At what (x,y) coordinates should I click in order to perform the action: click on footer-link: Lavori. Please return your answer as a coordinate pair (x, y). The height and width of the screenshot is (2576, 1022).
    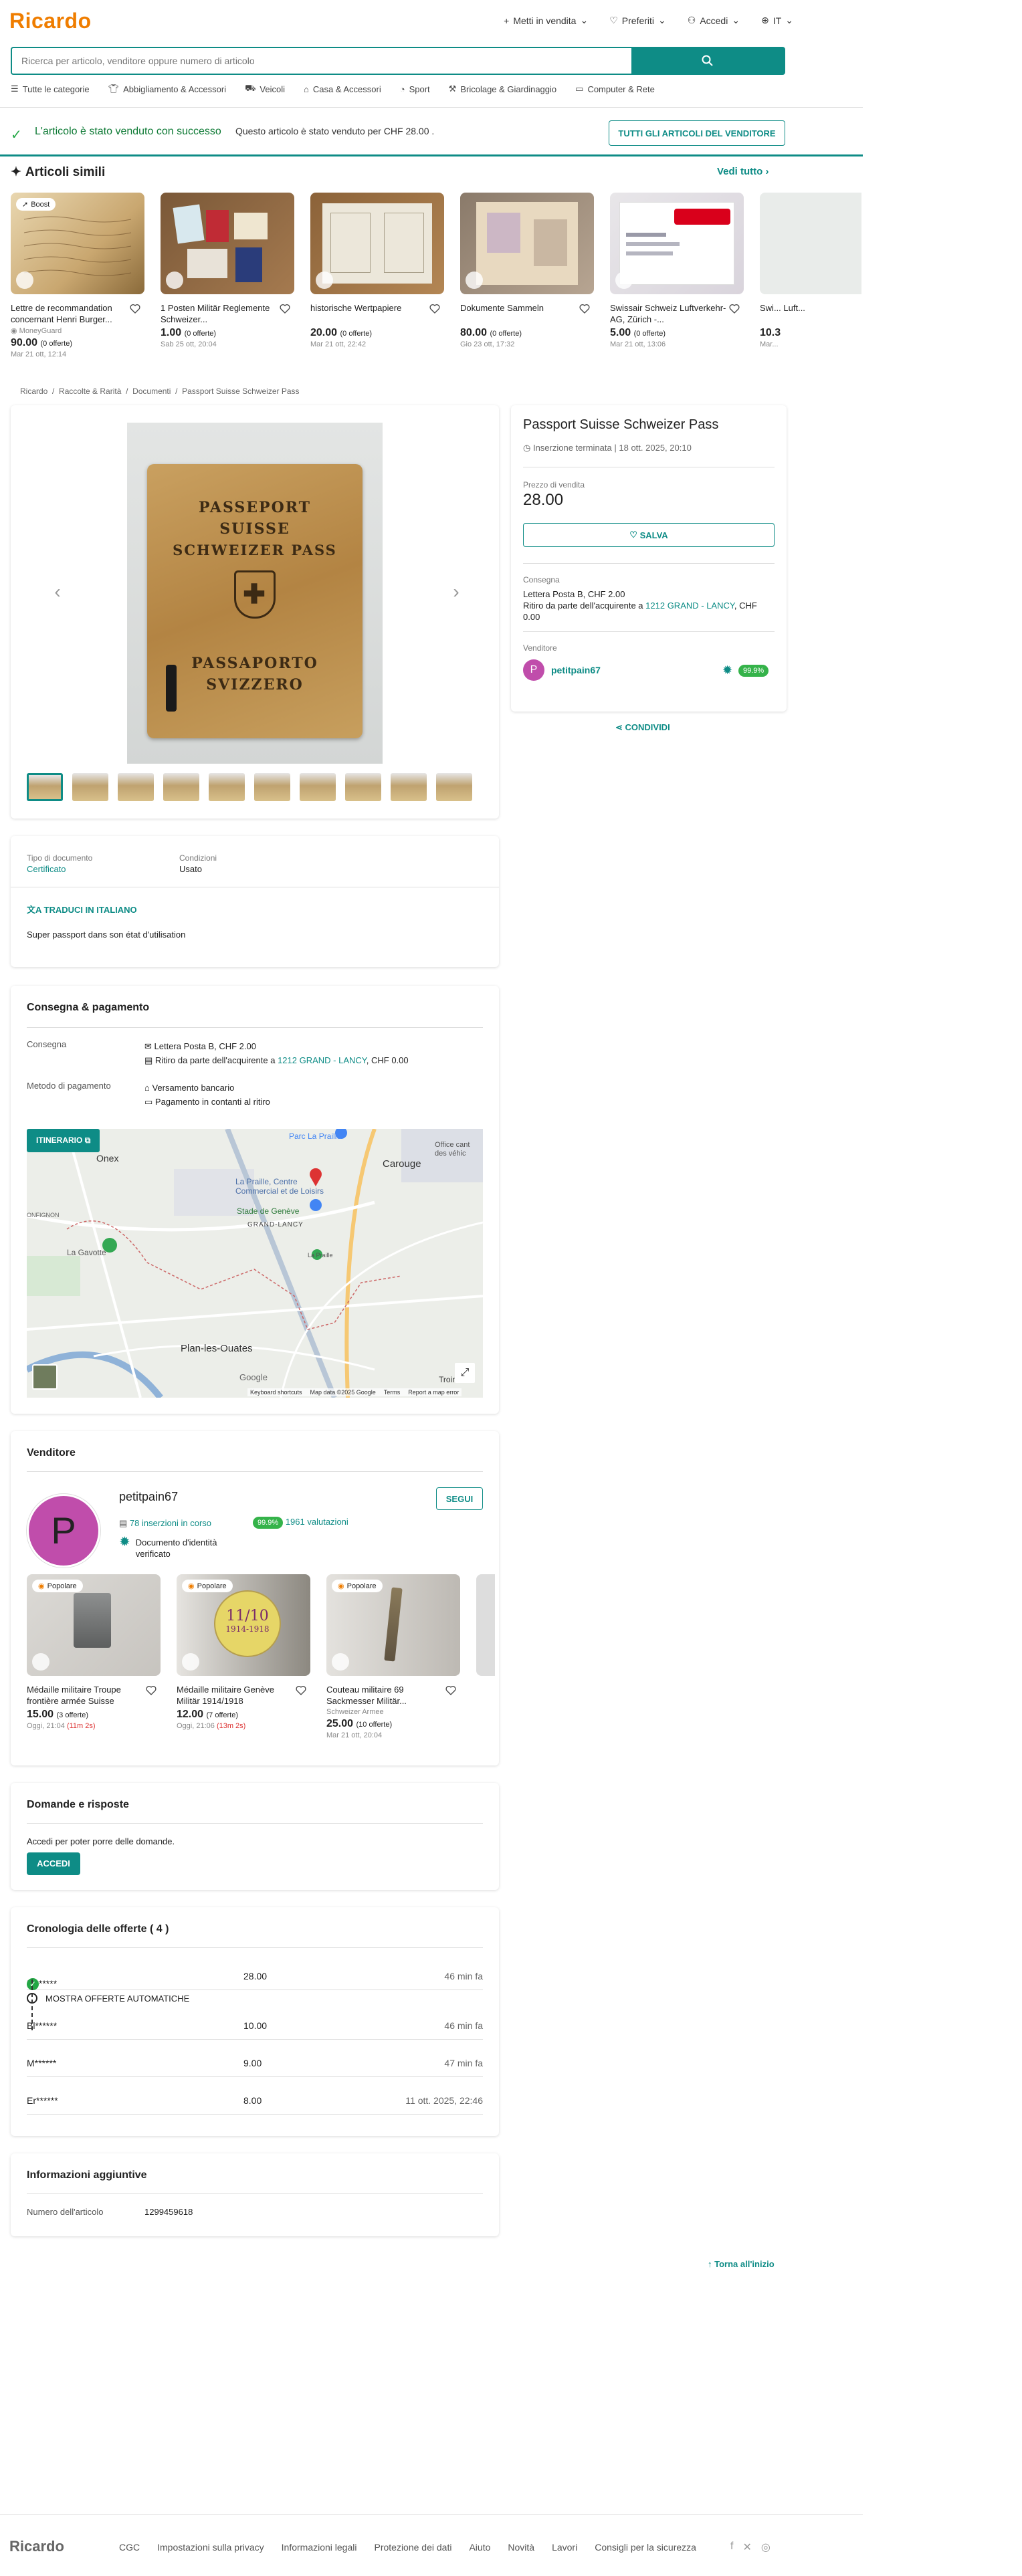
    Looking at the image, I should click on (564, 2547).